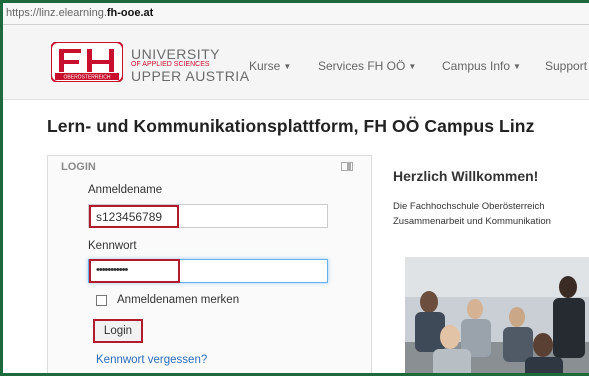  I want to click on nav-services: Services FH OÖ ▼, so click(367, 66).